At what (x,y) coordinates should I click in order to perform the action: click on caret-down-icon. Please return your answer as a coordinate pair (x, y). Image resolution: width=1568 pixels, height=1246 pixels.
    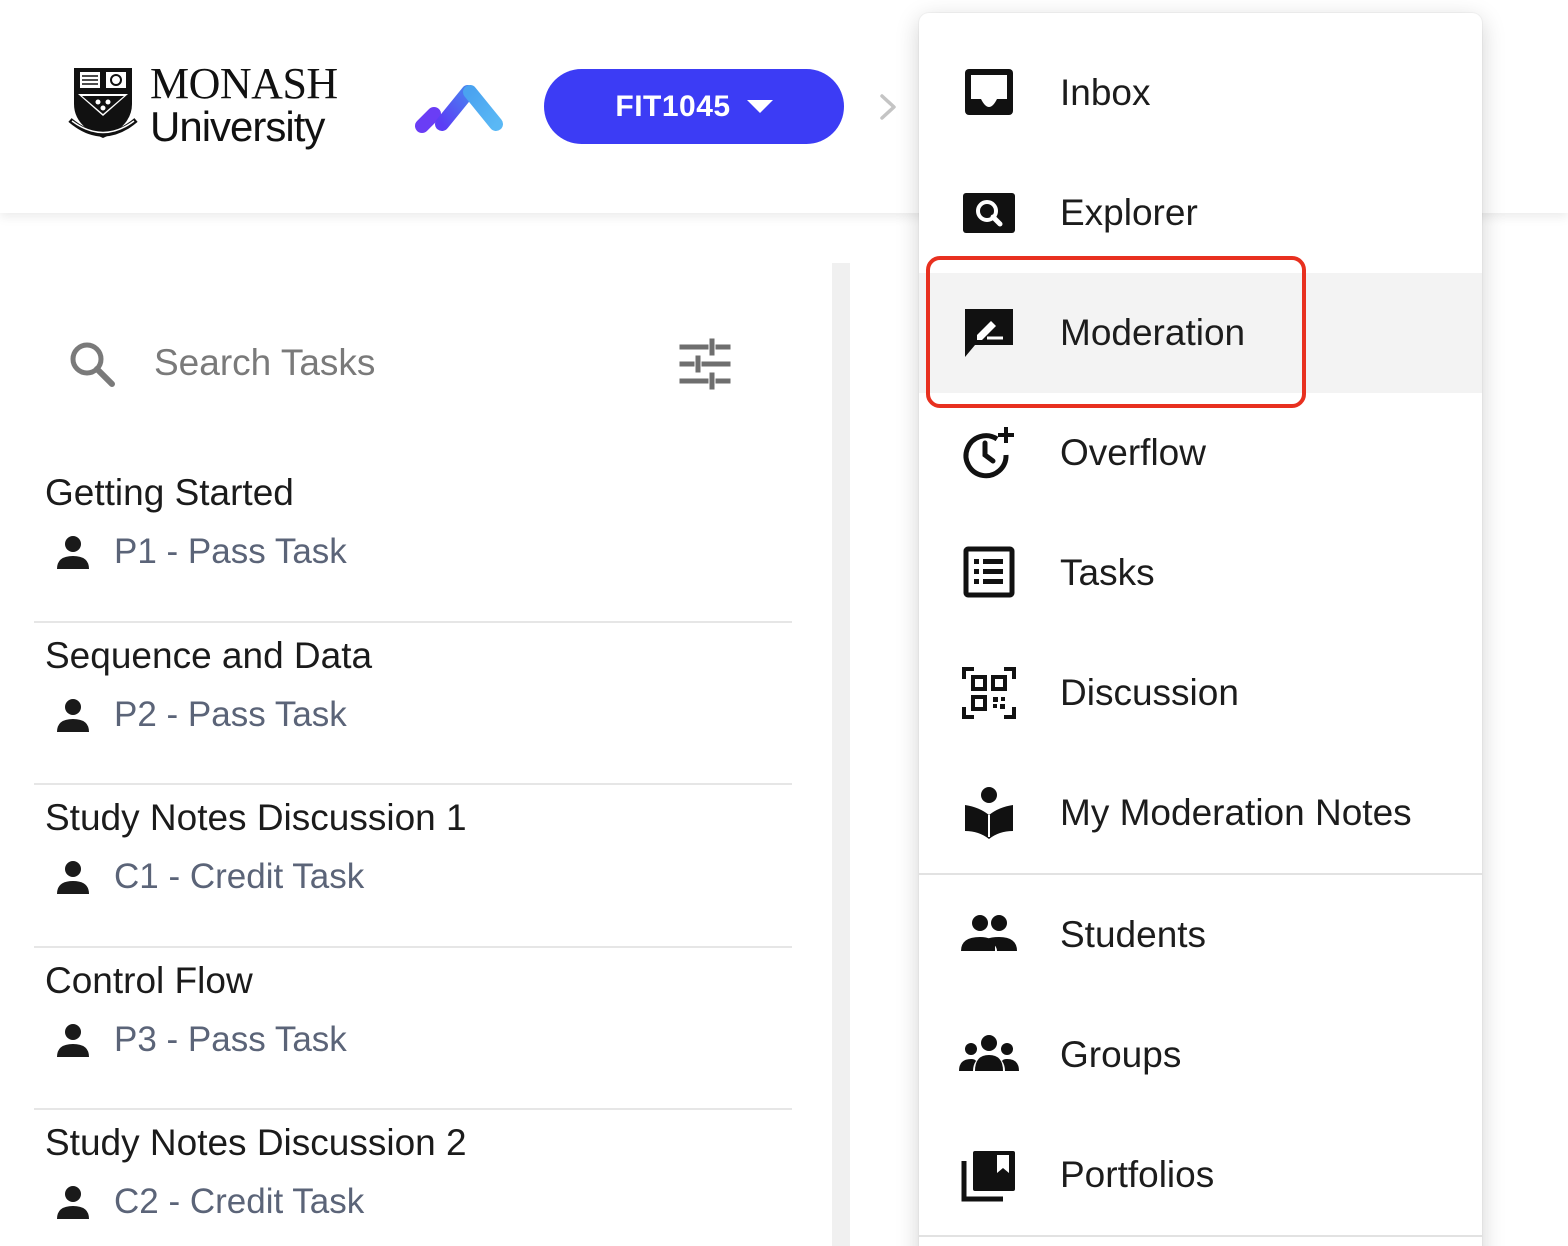
    Looking at the image, I should click on (759, 106).